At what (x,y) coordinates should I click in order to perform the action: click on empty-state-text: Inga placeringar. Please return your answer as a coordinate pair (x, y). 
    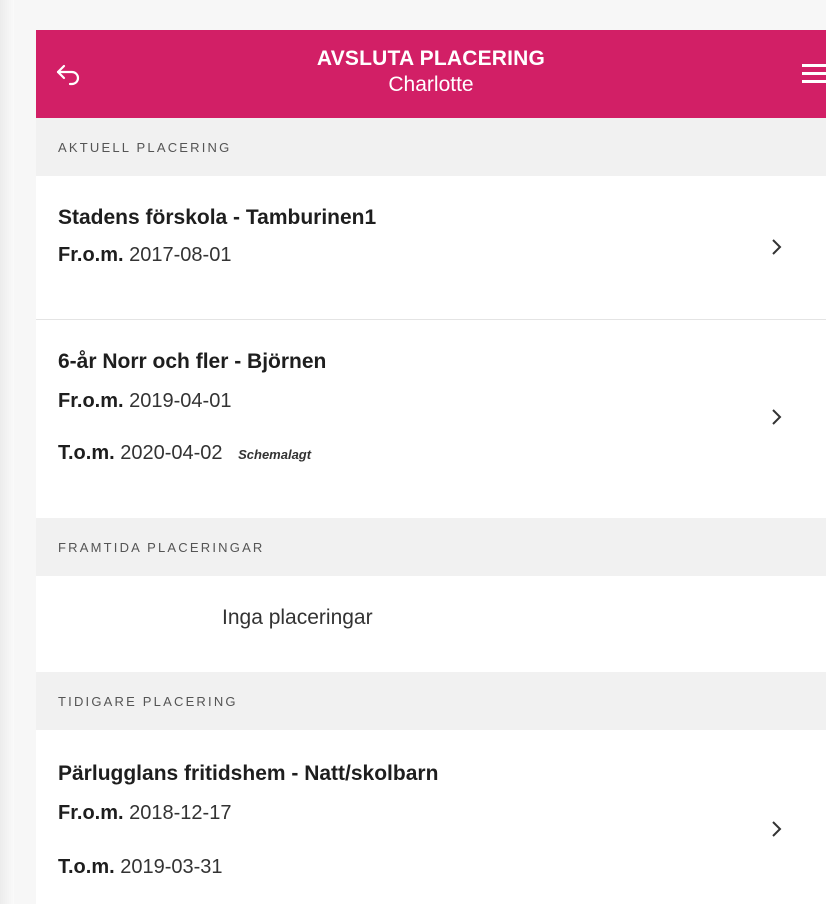
    Looking at the image, I should click on (297, 617).